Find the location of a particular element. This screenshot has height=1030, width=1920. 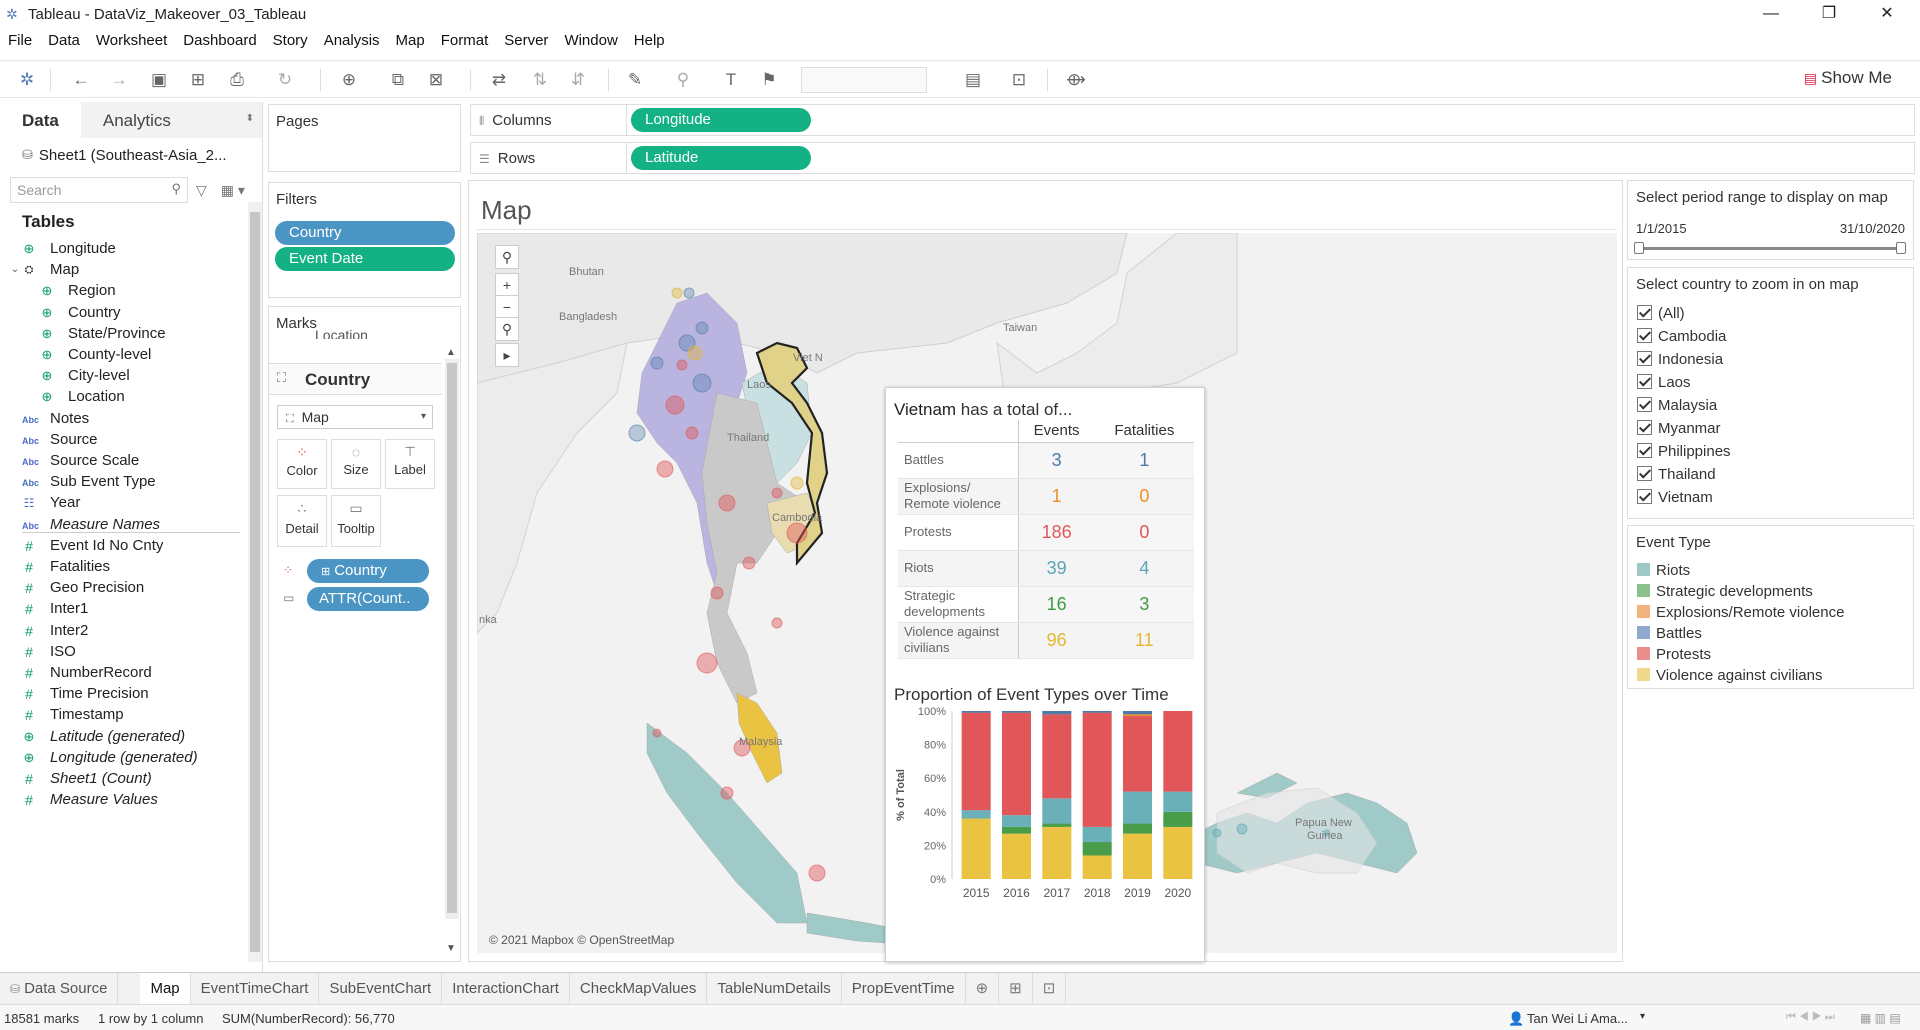

menu-window: Window is located at coordinates (590, 42).